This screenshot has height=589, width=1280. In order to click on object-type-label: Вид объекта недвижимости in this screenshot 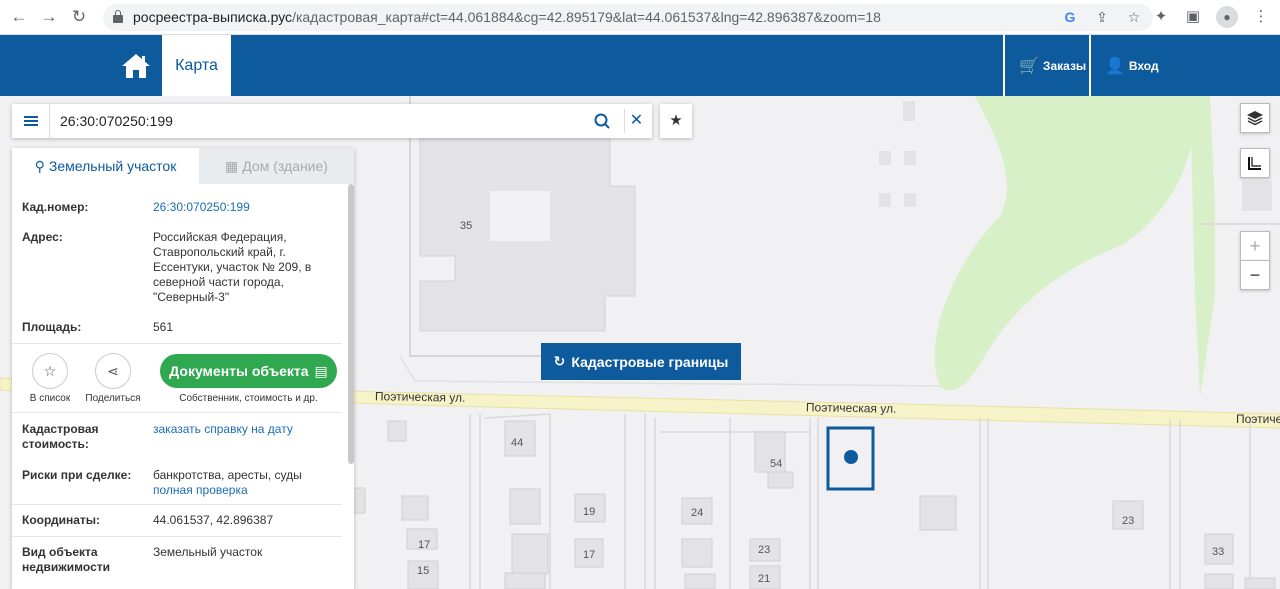, I will do `click(66, 559)`.